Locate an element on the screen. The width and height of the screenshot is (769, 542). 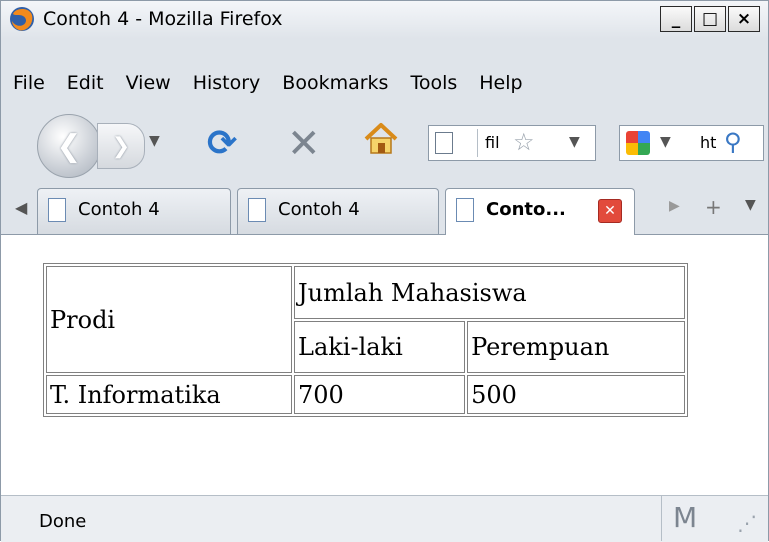
menu-history: History is located at coordinates (227, 83).